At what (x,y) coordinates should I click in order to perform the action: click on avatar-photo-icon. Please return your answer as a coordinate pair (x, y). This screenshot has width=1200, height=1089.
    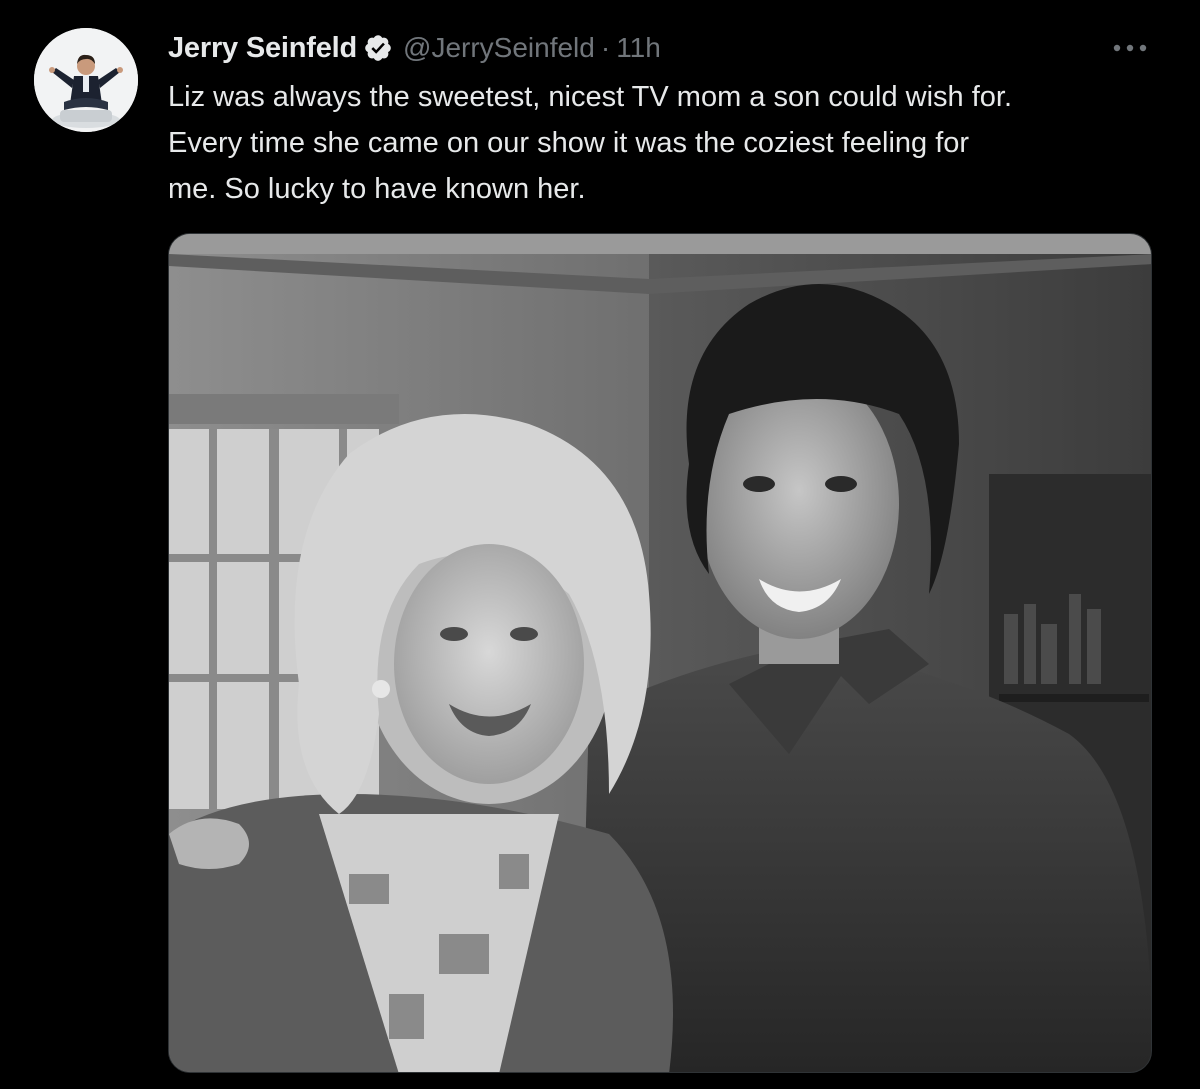
    Looking at the image, I should click on (86, 80).